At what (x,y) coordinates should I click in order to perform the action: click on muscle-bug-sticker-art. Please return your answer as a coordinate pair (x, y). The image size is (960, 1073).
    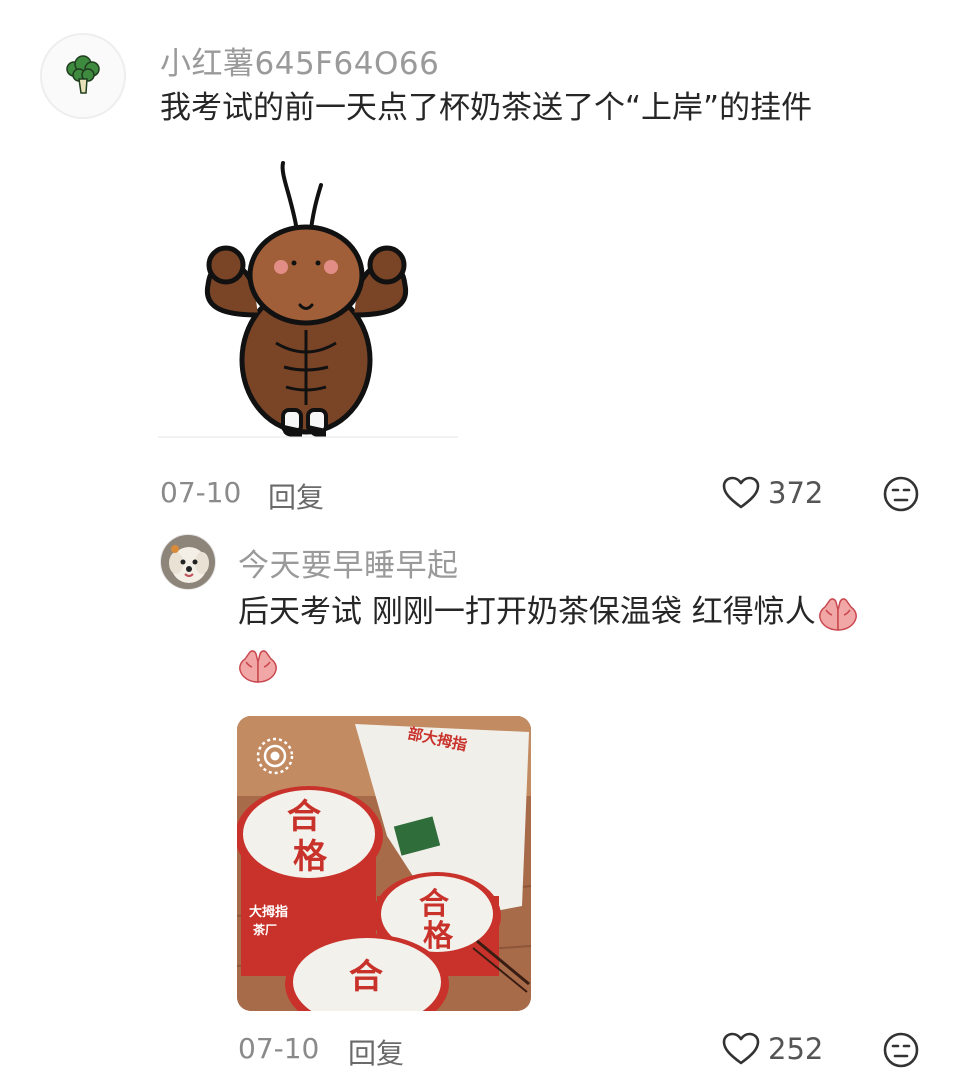
    Looking at the image, I should click on (308, 299).